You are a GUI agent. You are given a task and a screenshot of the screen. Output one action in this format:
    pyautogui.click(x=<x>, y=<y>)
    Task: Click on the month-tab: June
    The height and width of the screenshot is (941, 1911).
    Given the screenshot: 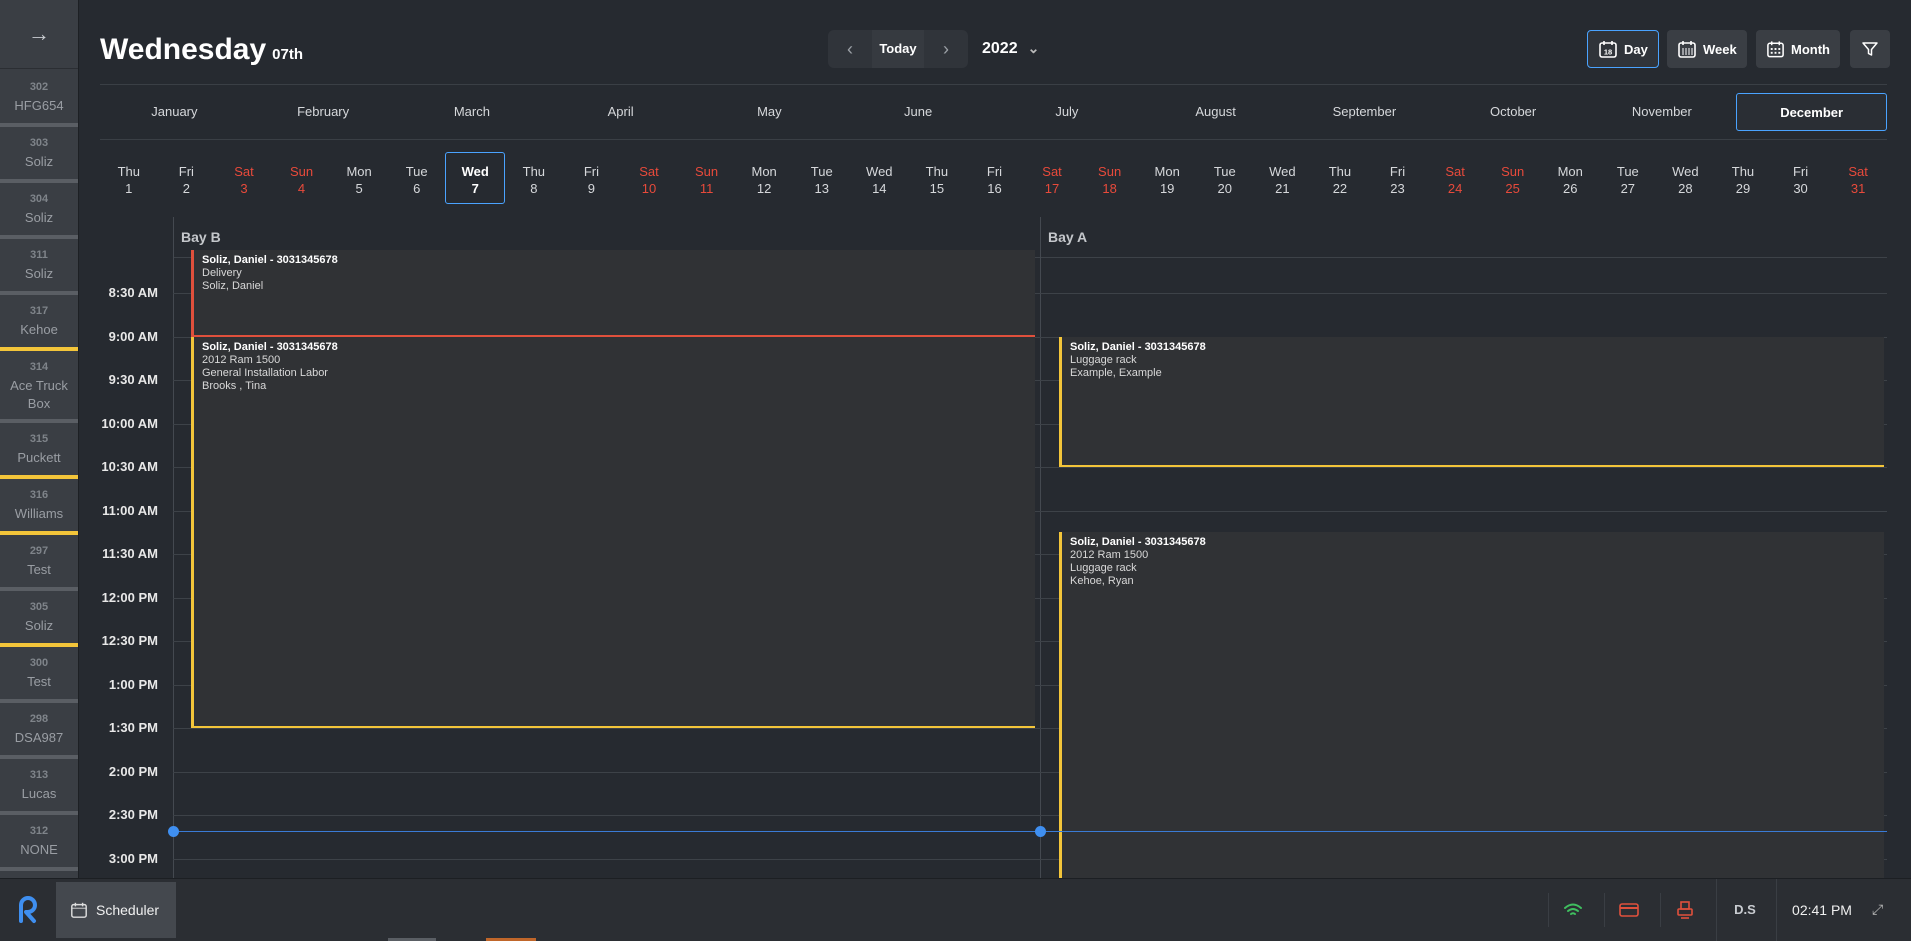 What is the action you would take?
    pyautogui.click(x=918, y=112)
    